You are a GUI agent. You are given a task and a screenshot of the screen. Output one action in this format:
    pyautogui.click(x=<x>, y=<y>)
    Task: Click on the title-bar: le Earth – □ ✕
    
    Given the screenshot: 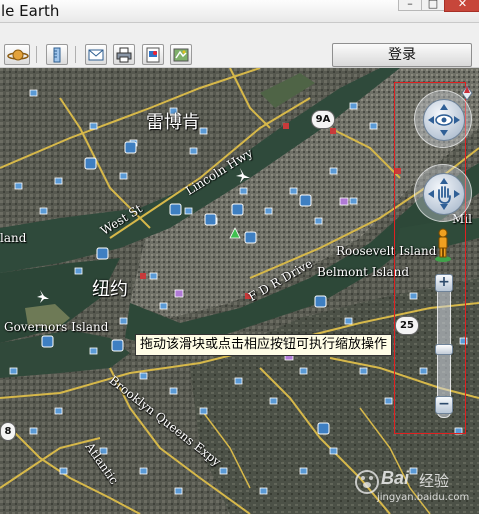 What is the action you would take?
    pyautogui.click(x=239, y=11)
    